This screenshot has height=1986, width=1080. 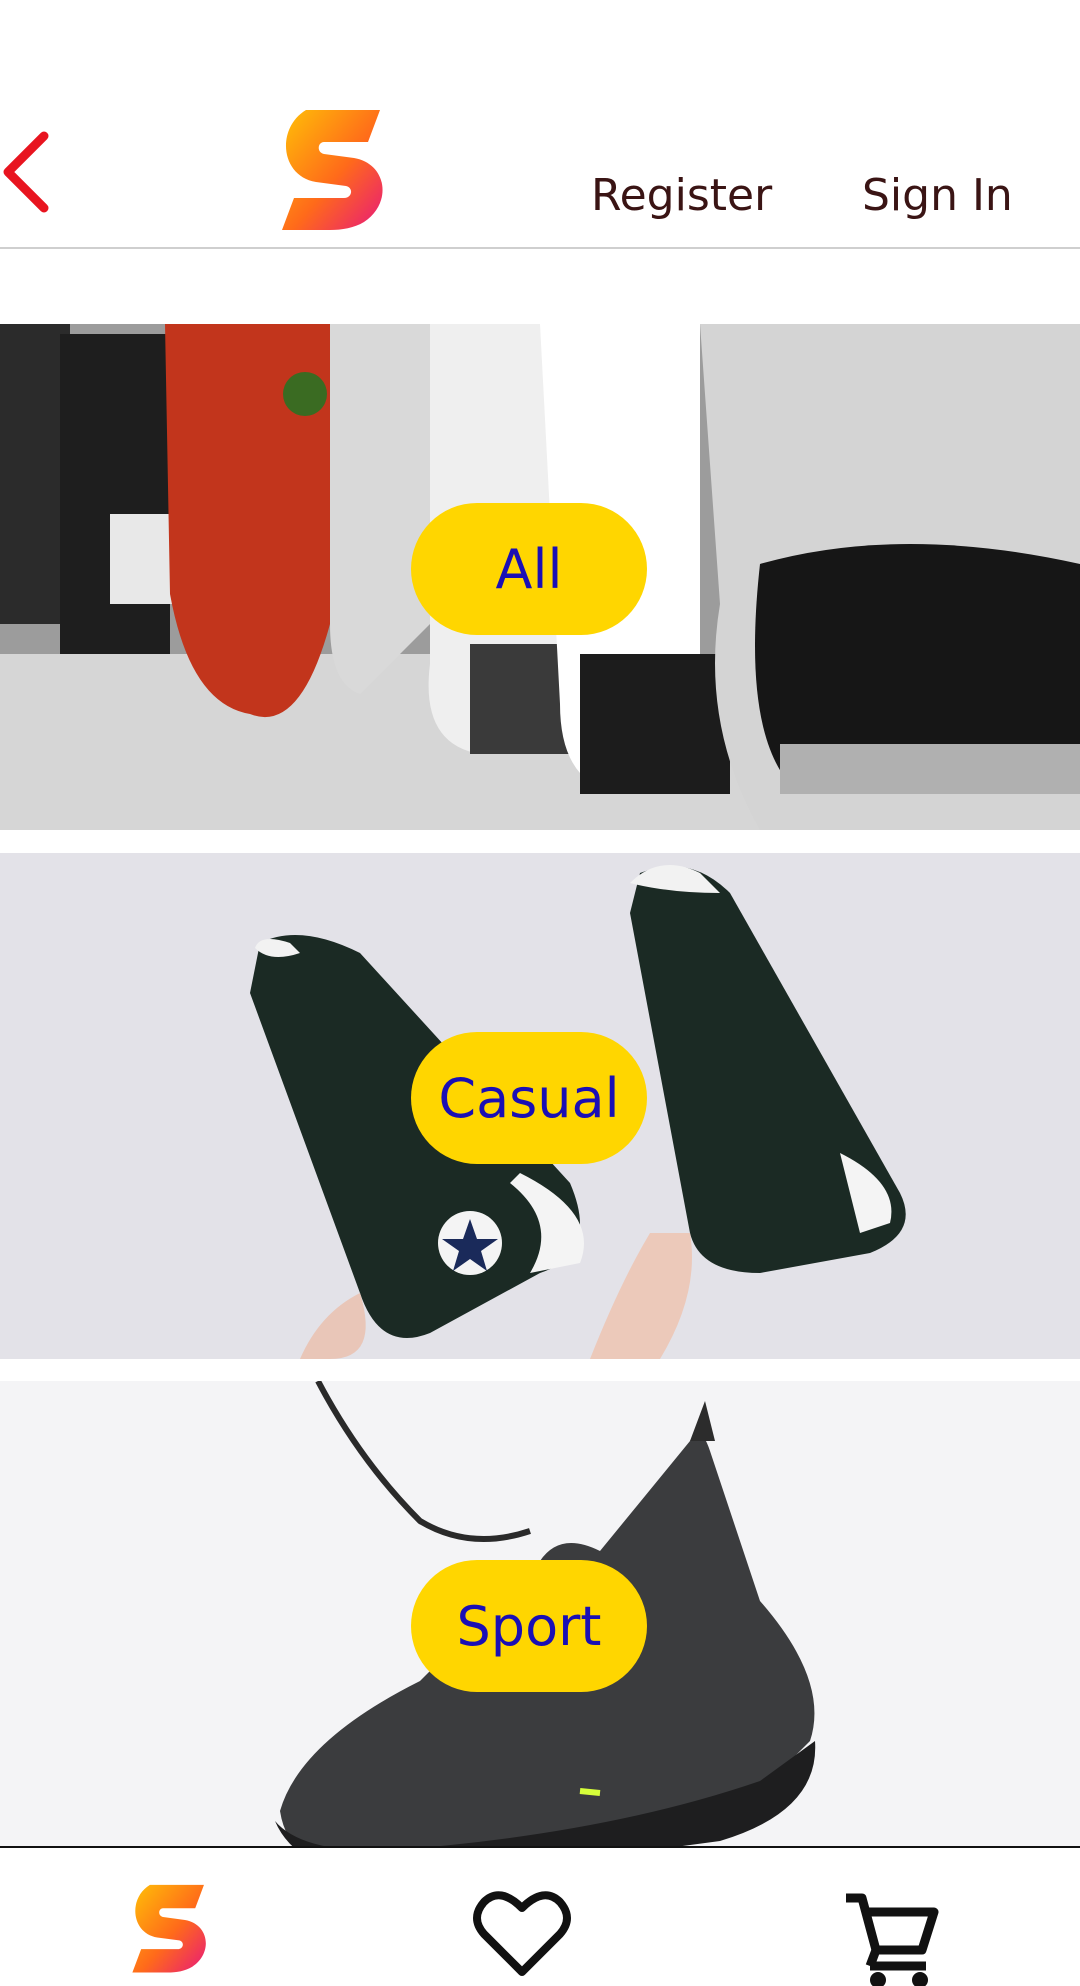 What do you see at coordinates (892, 1939) in the screenshot?
I see `cart-icon` at bounding box center [892, 1939].